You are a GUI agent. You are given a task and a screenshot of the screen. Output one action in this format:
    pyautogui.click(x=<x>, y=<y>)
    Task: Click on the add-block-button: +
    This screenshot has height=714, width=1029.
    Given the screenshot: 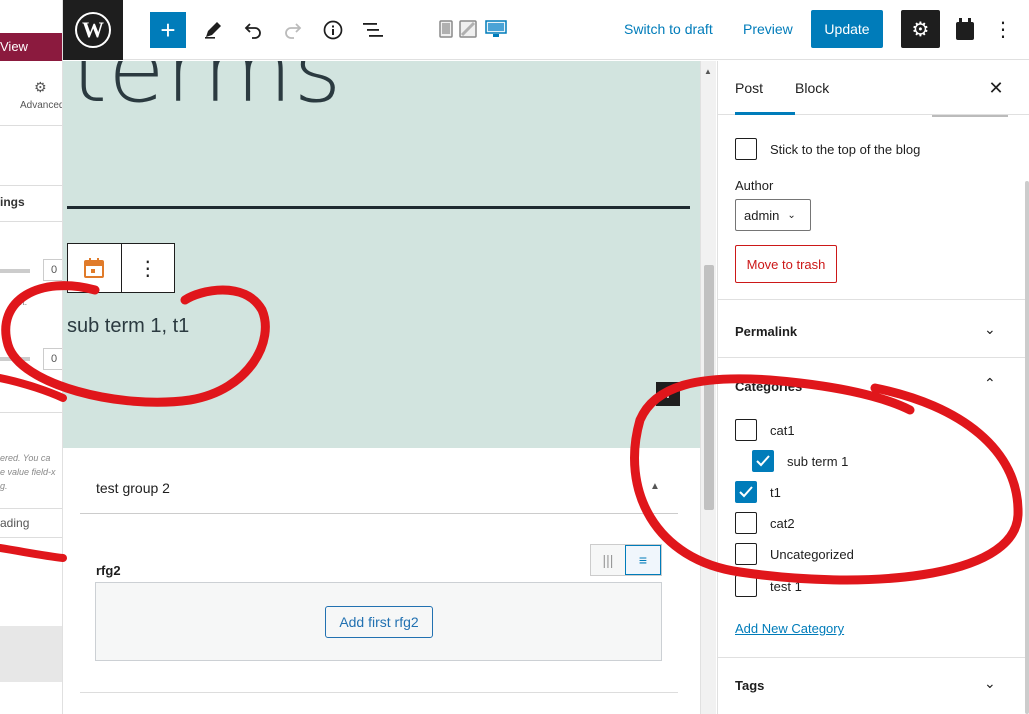 What is the action you would take?
    pyautogui.click(x=668, y=394)
    